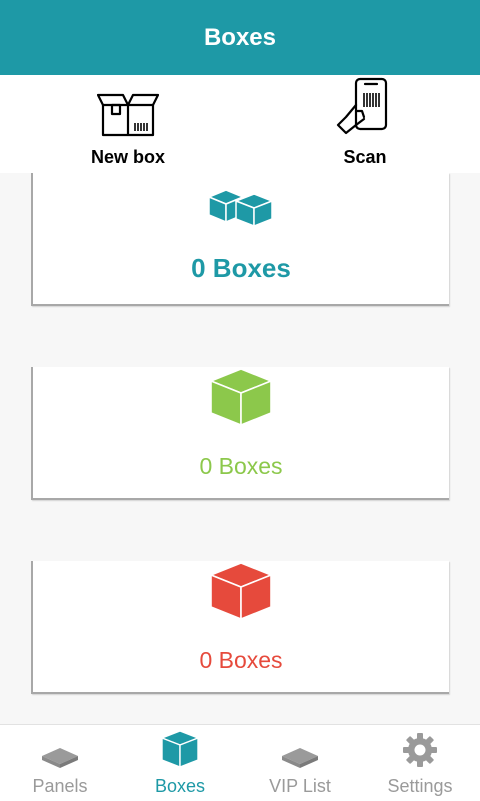 This screenshot has height=801, width=480. I want to click on nav-vip-list: VIP List, so click(300, 763).